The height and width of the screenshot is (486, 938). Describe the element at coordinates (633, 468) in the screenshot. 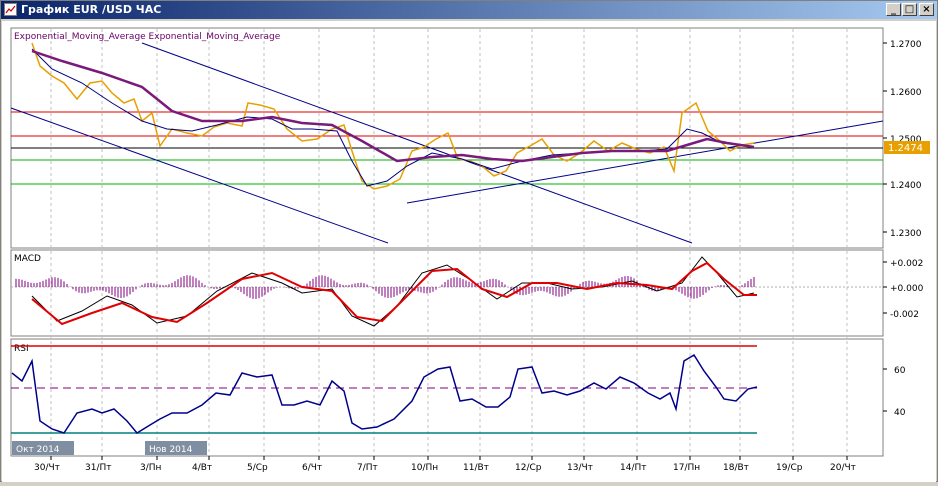

I see `x-axis-label: 14/Пт` at that location.